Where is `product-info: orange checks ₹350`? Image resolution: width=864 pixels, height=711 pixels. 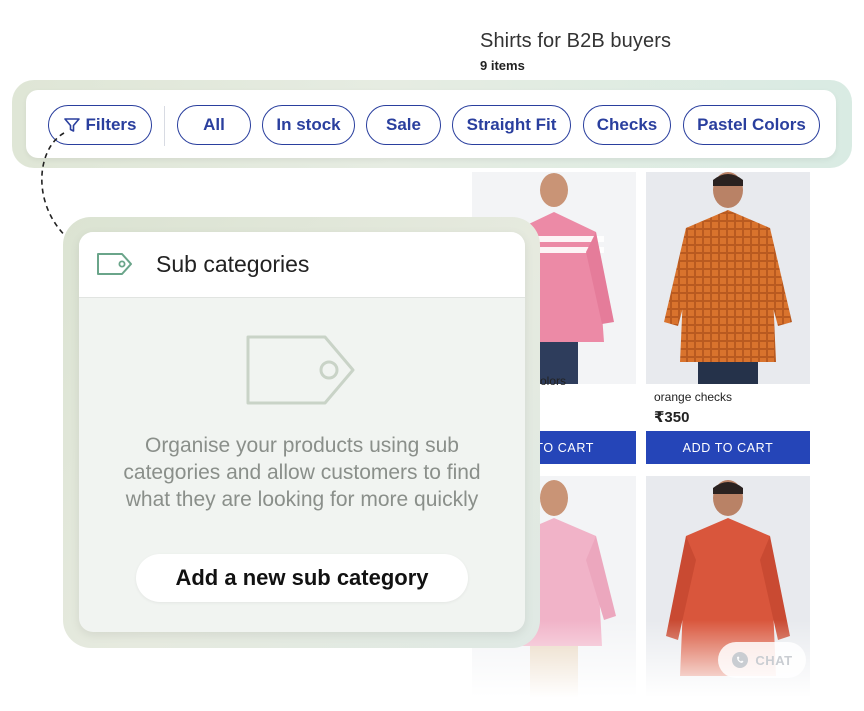 product-info: orange checks ₹350 is located at coordinates (693, 408).